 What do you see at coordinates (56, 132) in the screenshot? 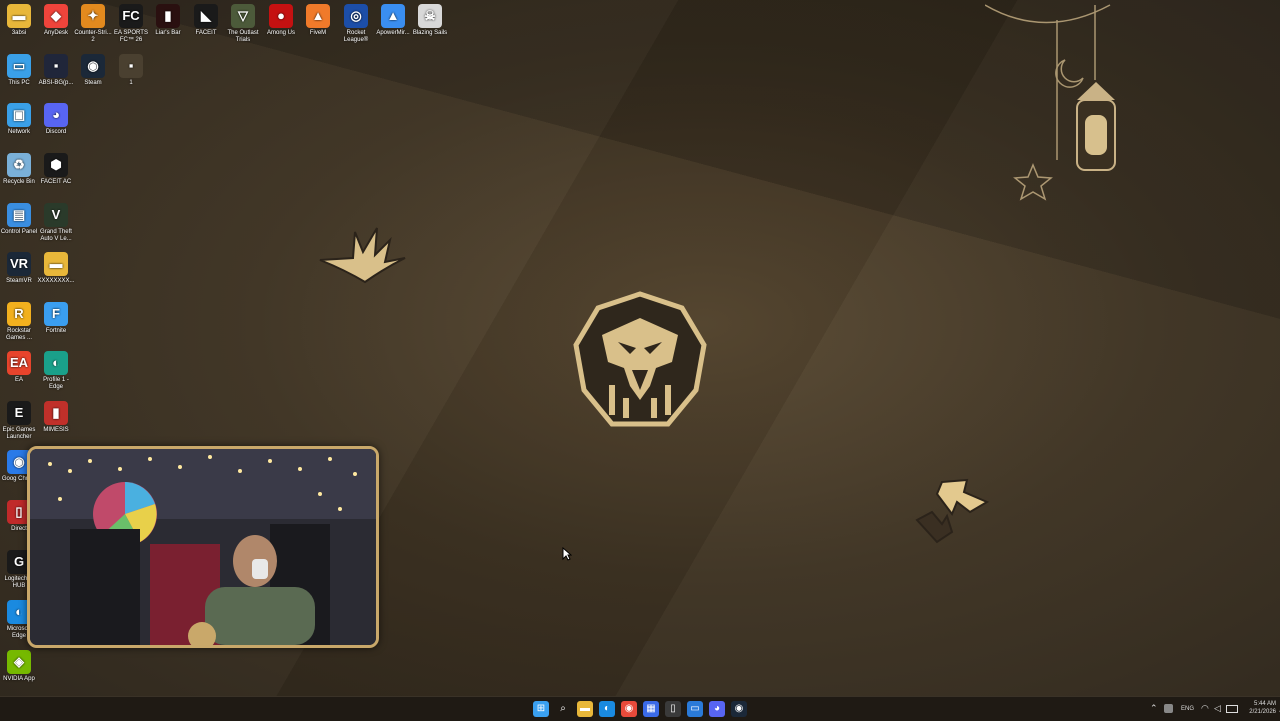
I see `desktop-icon-label: Discord` at bounding box center [56, 132].